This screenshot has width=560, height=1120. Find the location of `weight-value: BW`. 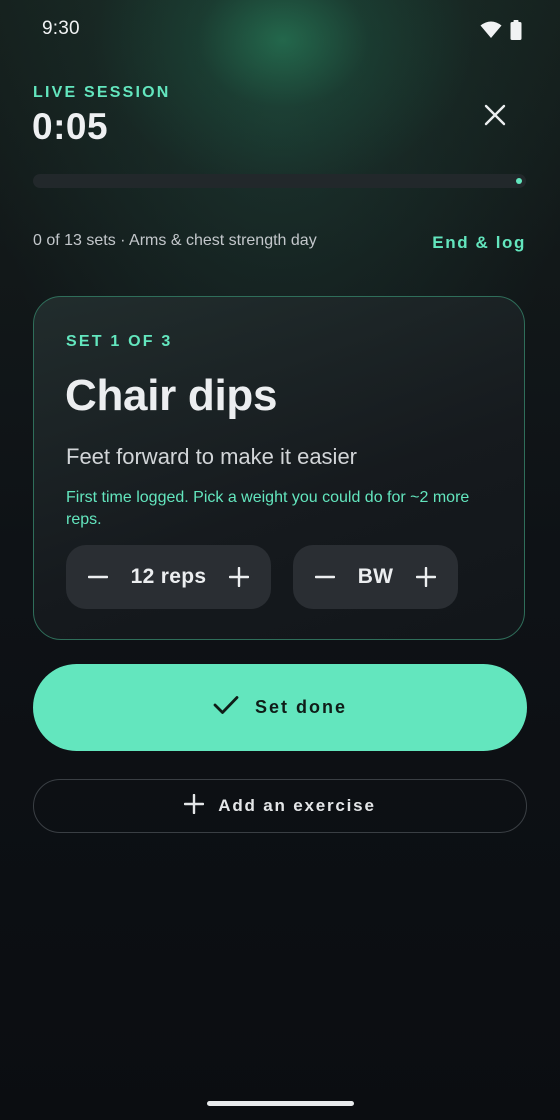

weight-value: BW is located at coordinates (375, 576).